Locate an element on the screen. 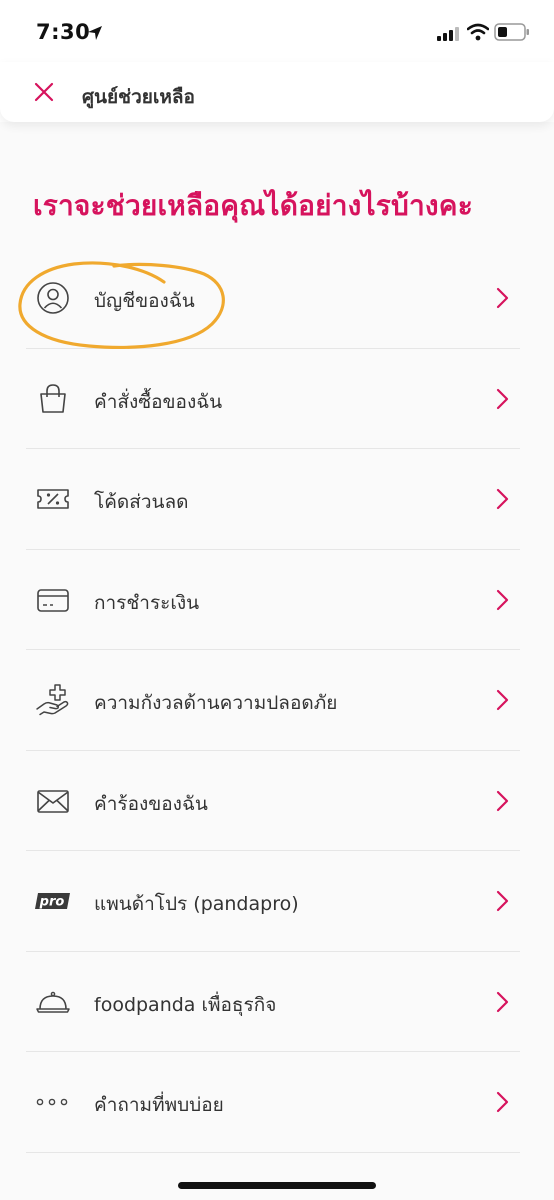  home-indicator is located at coordinates (277, 1185).